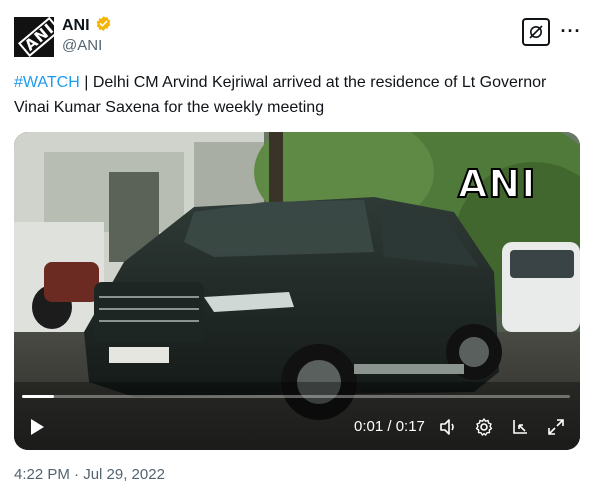 The width and height of the screenshot is (600, 496). What do you see at coordinates (497, 184) in the screenshot?
I see `ani-watermark: ANI` at bounding box center [497, 184].